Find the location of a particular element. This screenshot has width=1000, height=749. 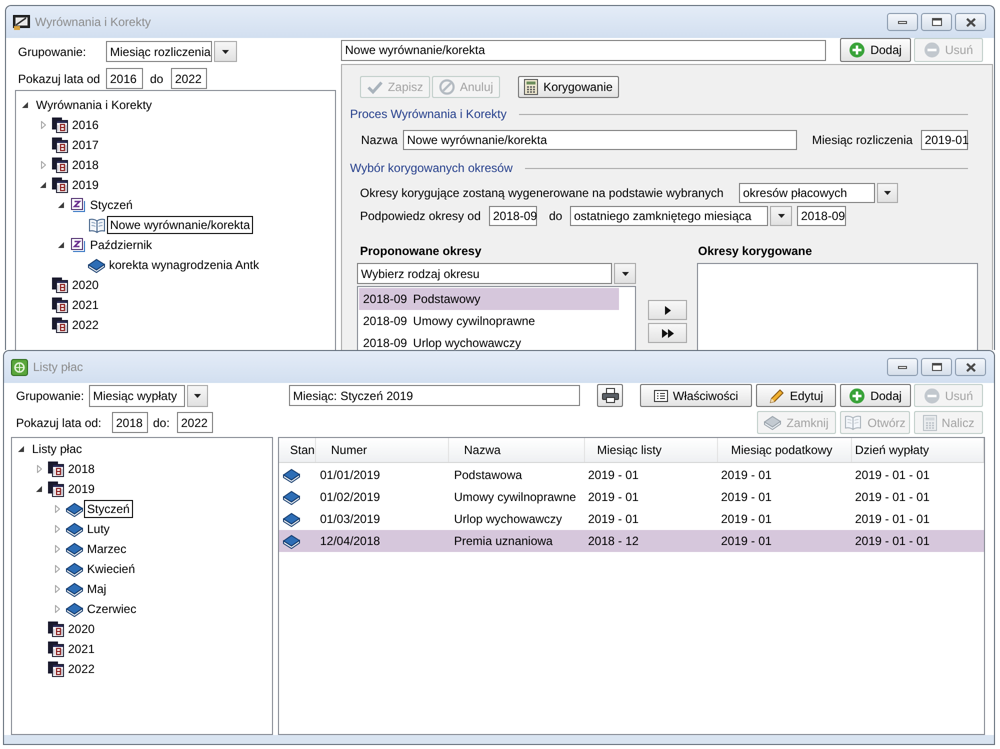

properties-button: Właściwości is located at coordinates (696, 395).